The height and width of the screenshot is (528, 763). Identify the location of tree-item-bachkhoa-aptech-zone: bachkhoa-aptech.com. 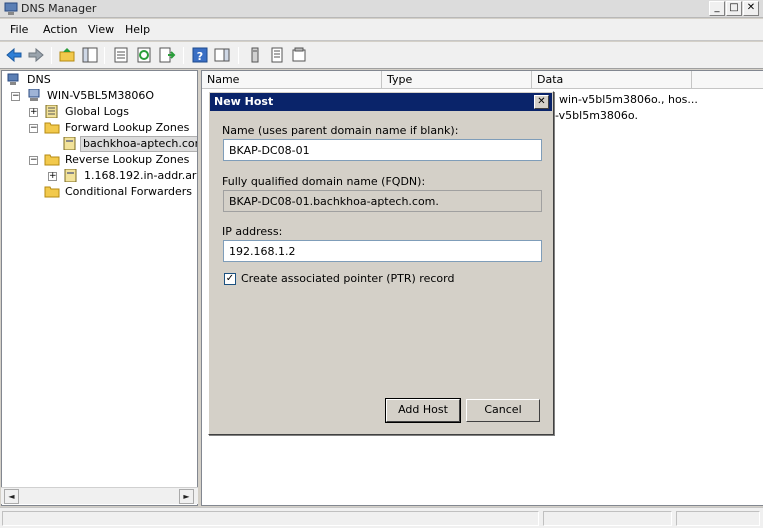
(128, 144).